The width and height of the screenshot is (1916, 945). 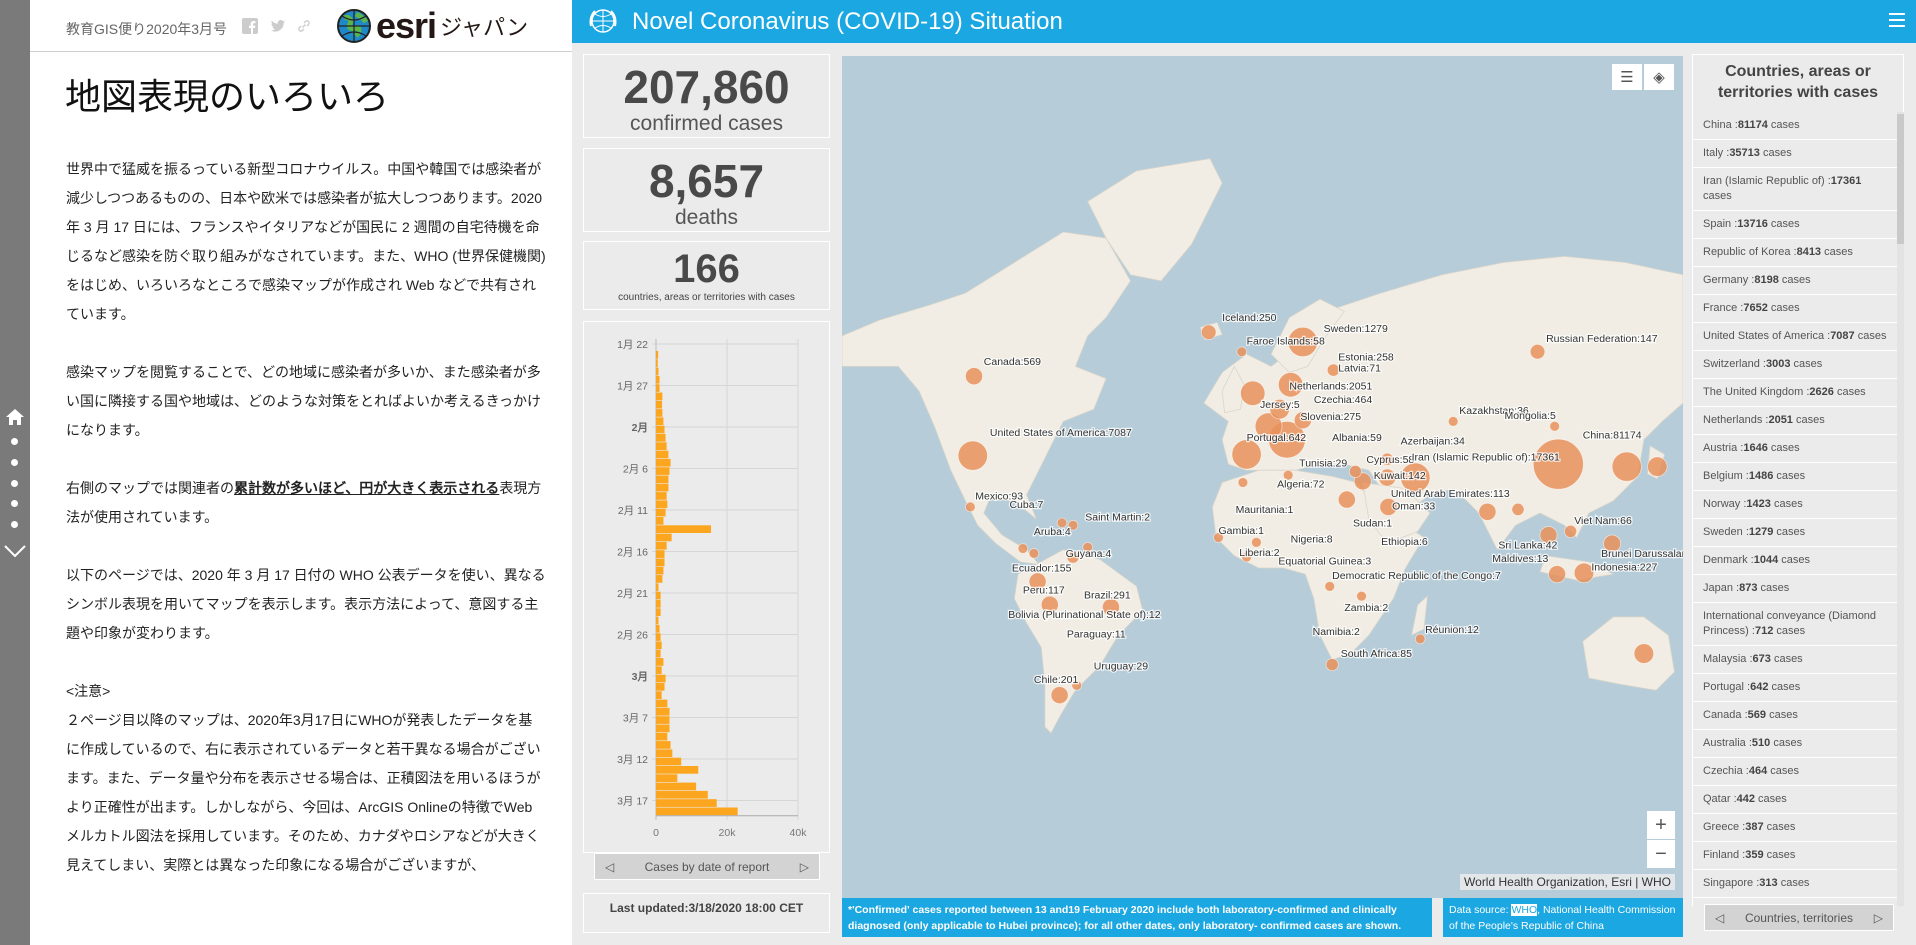 I want to click on home-icon, so click(x=15, y=417).